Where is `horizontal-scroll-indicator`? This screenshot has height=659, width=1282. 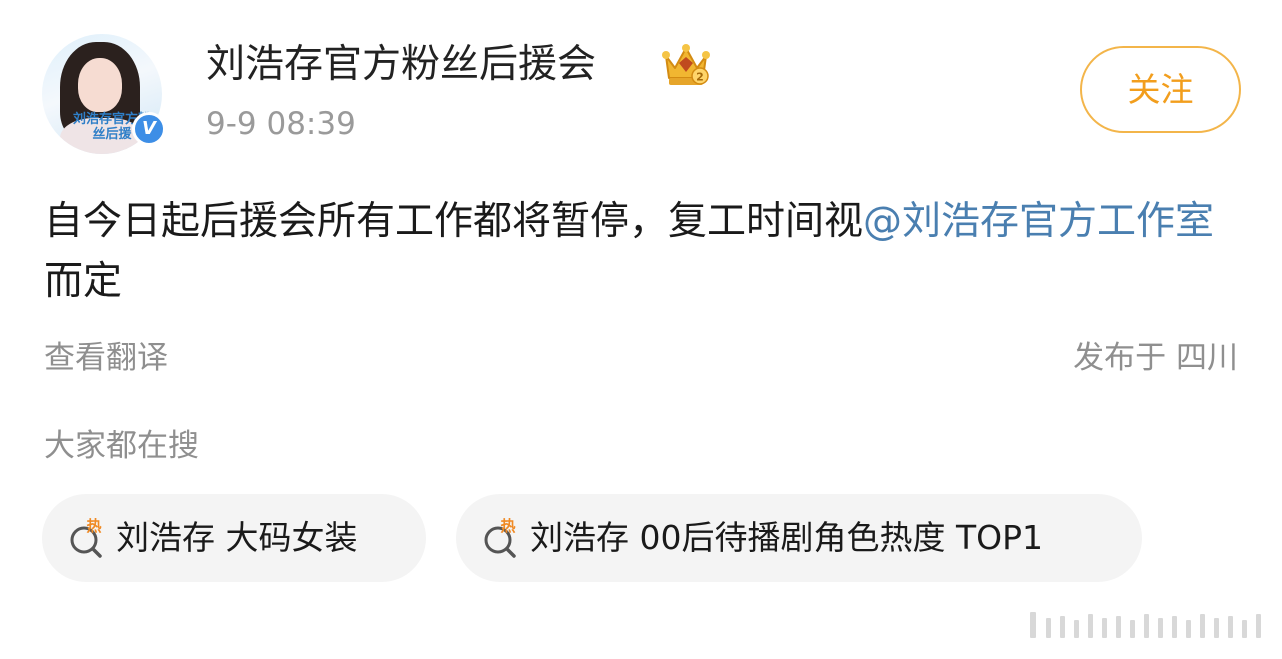 horizontal-scroll-indicator is located at coordinates (1145, 625).